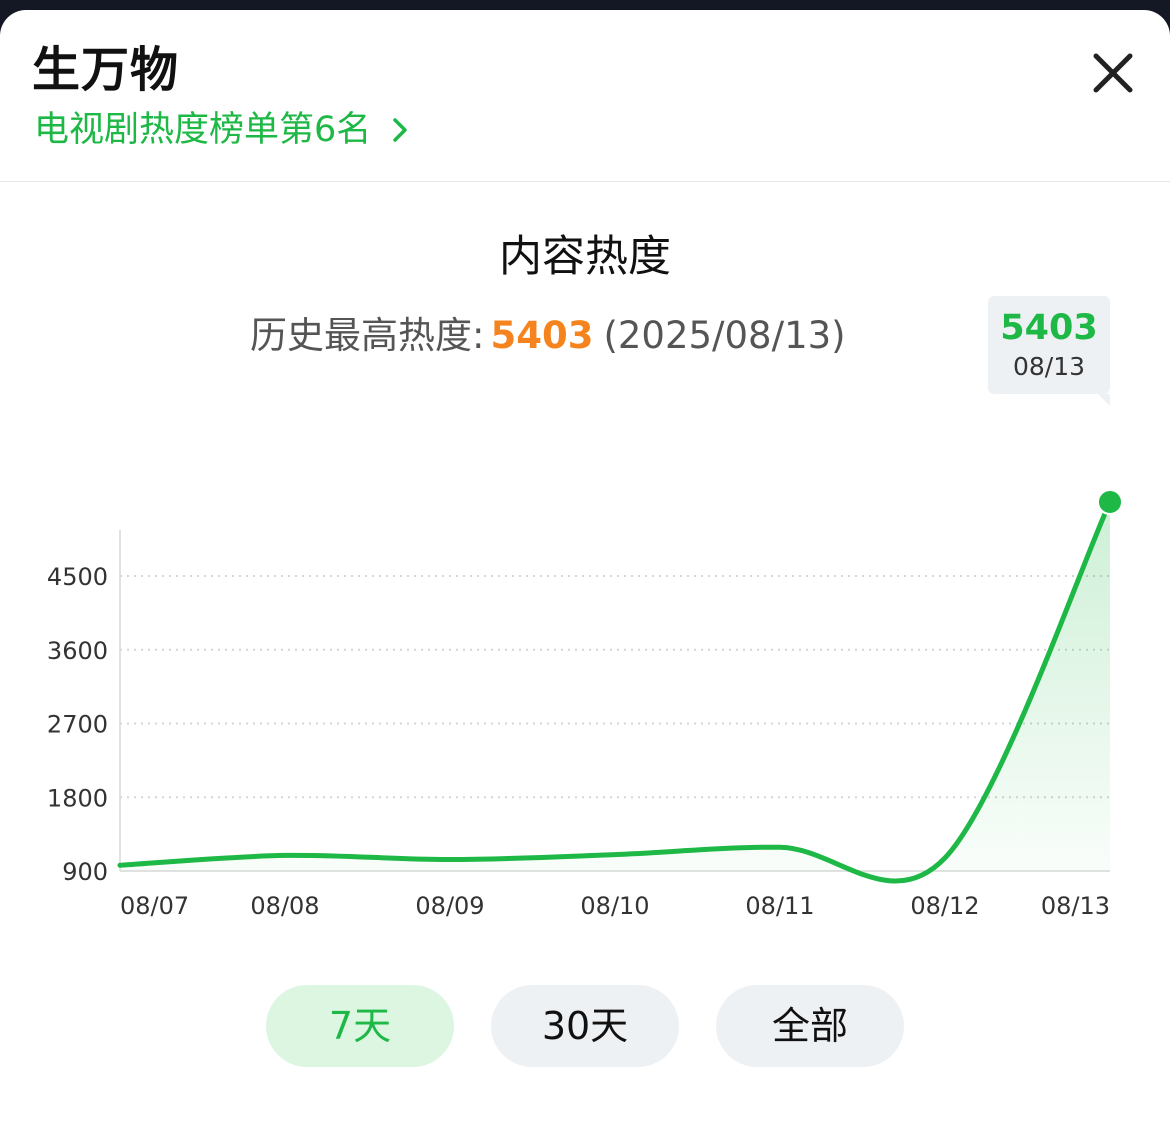 This screenshot has width=1170, height=1132. What do you see at coordinates (1075, 906) in the screenshot?
I see `x-tick-label: 08/13` at bounding box center [1075, 906].